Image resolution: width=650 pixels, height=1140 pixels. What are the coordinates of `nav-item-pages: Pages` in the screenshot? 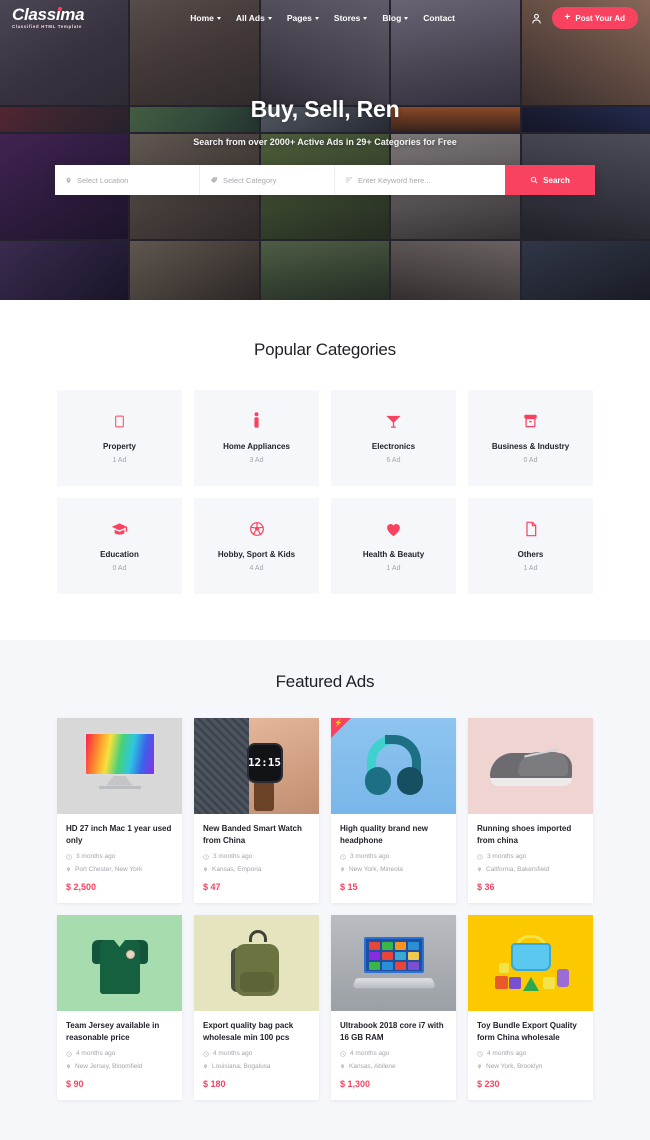 It's located at (303, 18).